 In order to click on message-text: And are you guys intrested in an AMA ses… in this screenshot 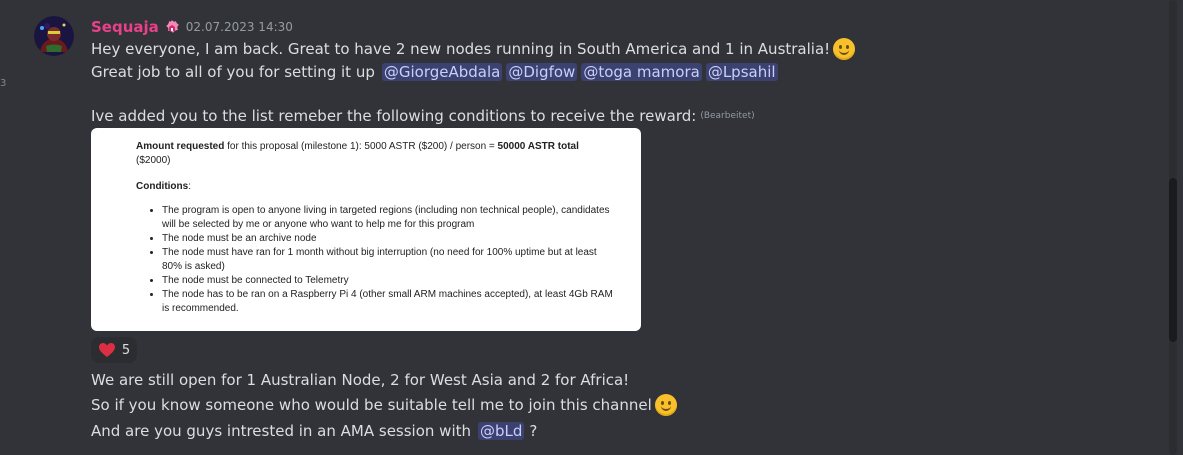, I will do `click(281, 431)`.